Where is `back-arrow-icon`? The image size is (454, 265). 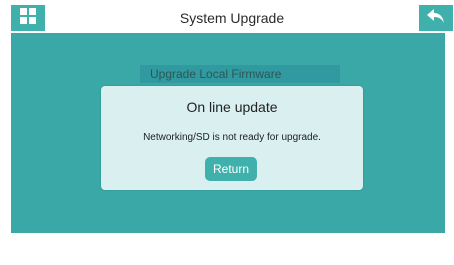 back-arrow-icon is located at coordinates (436, 18).